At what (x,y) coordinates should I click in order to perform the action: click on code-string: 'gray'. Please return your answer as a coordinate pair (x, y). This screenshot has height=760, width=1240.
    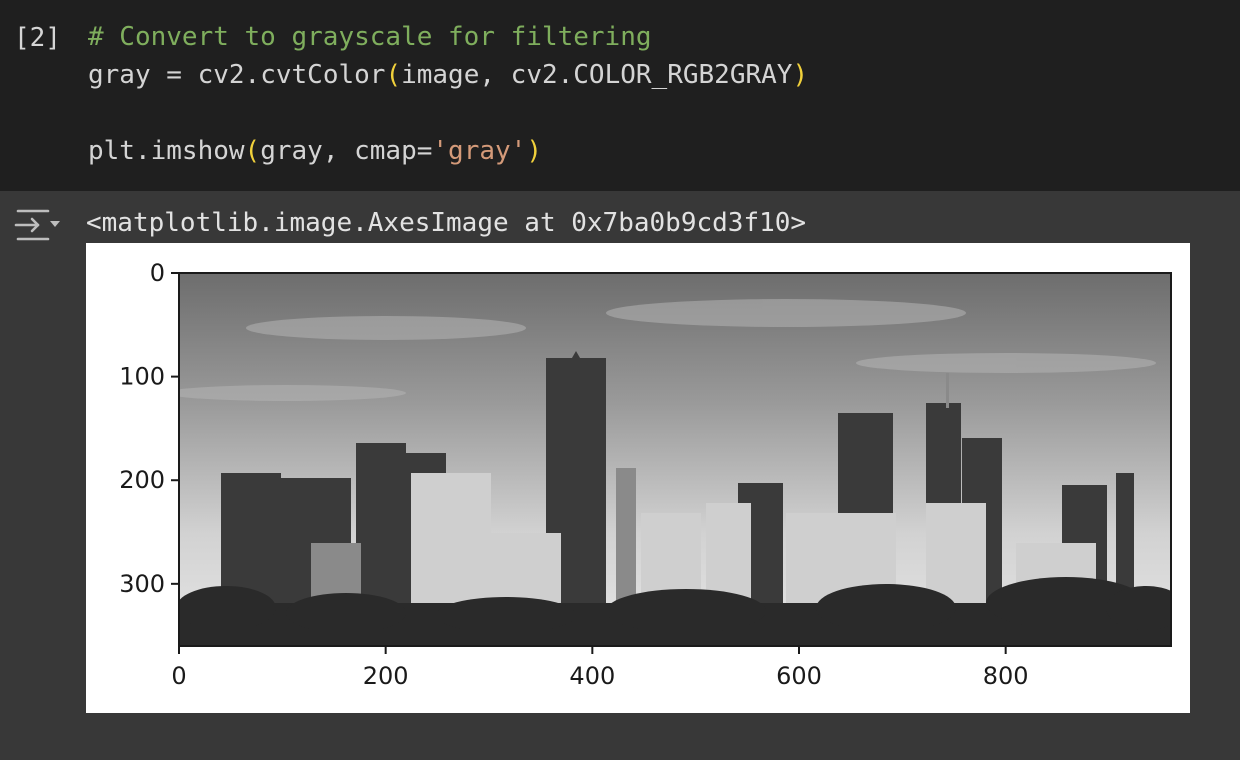
    Looking at the image, I should click on (479, 151).